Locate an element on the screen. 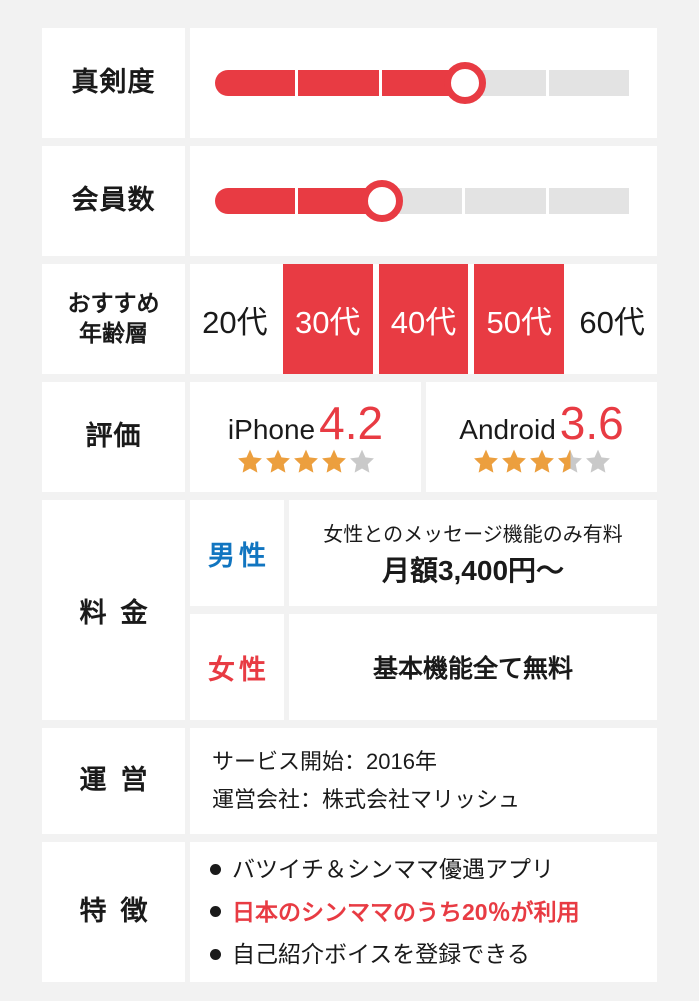  table-row-members: 会員数 is located at coordinates (349, 201).